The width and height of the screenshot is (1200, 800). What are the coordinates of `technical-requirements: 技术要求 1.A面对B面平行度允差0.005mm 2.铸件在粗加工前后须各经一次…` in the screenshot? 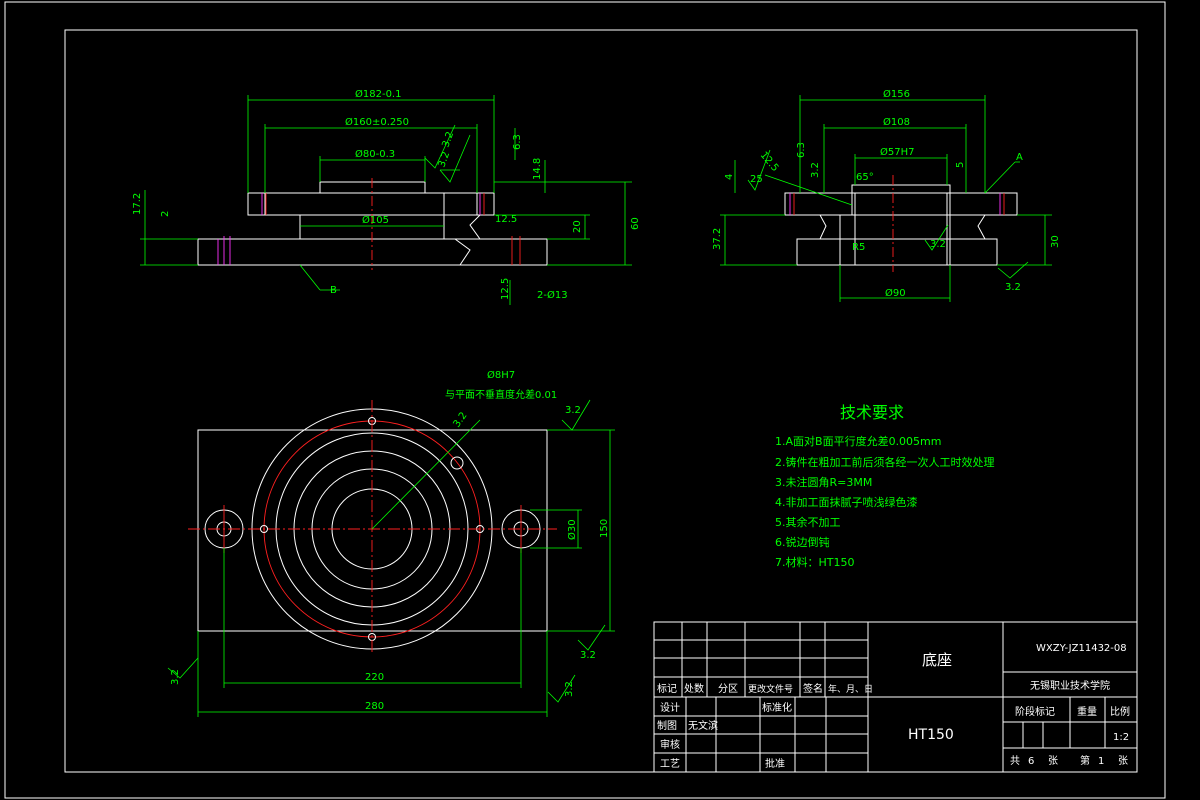 It's located at (885, 486).